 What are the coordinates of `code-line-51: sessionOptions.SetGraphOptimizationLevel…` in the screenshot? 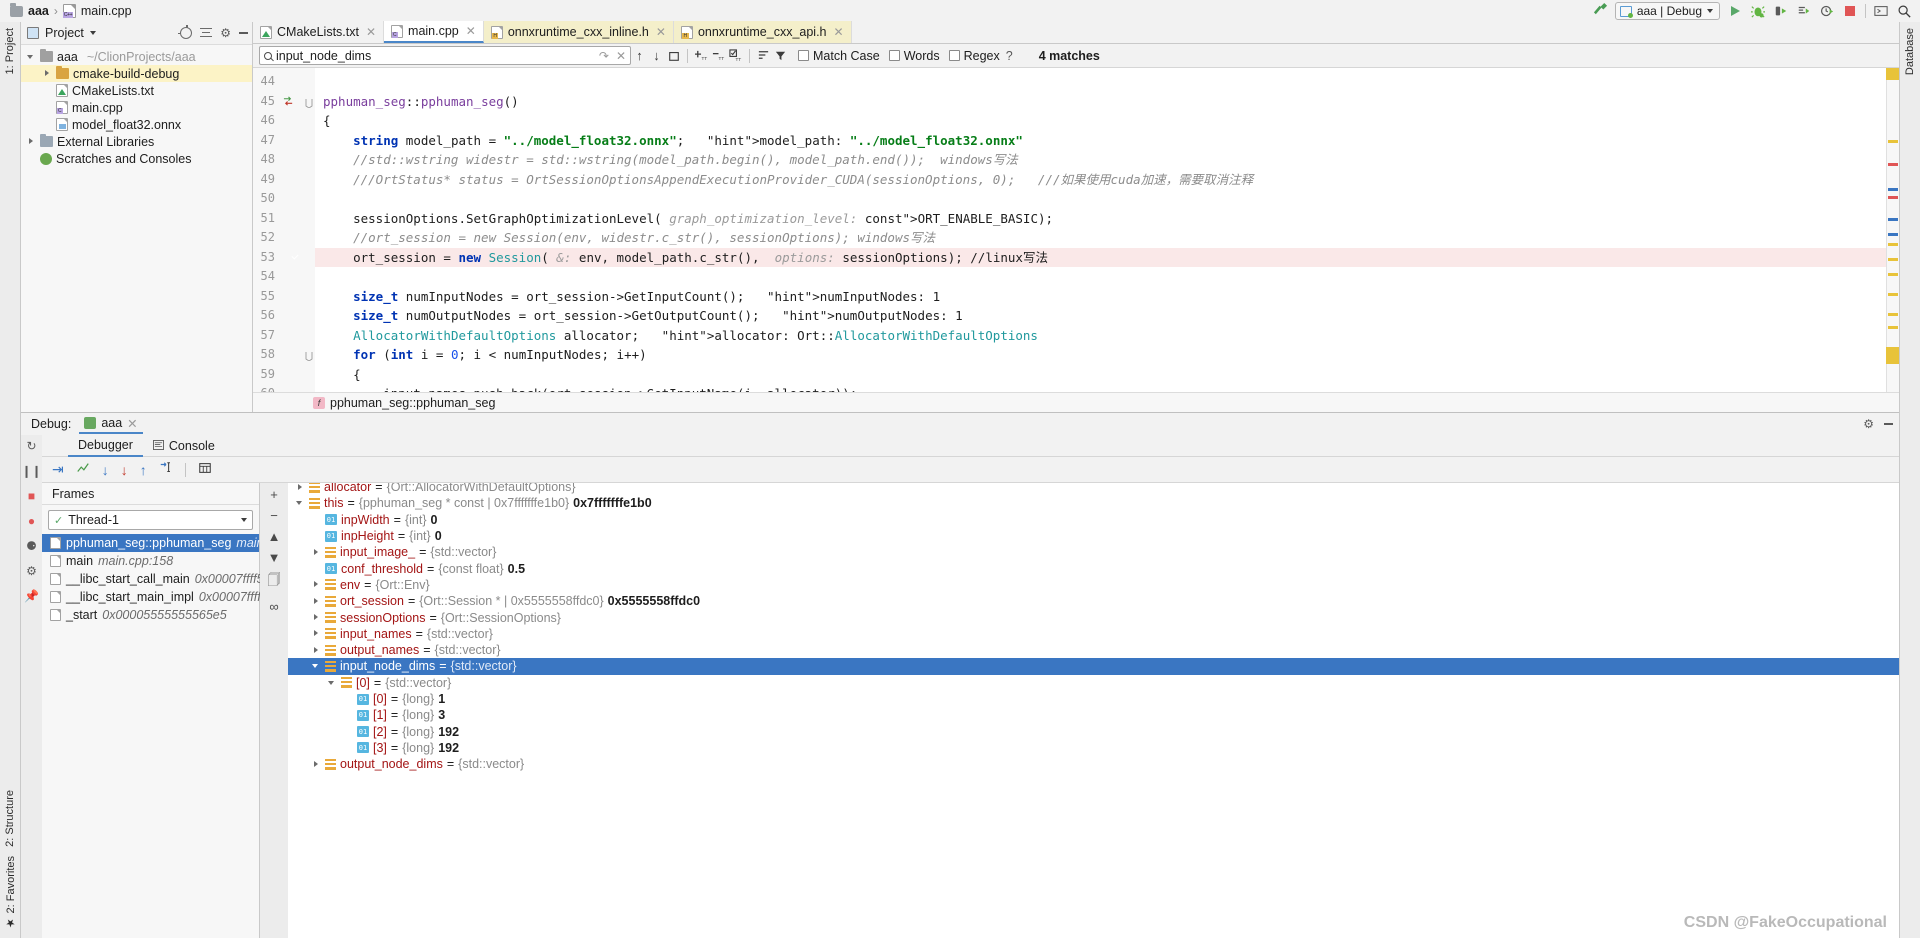 It's located at (1107, 219).